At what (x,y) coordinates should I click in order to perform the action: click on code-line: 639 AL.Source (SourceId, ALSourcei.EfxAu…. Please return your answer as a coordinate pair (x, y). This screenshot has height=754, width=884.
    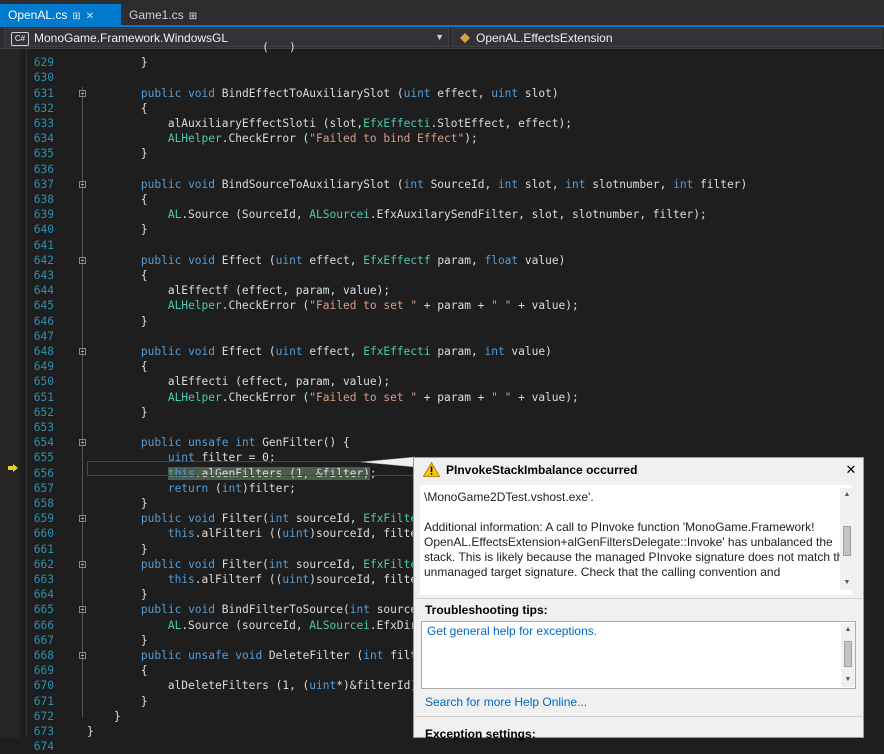
    Looking at the image, I should click on (442, 214).